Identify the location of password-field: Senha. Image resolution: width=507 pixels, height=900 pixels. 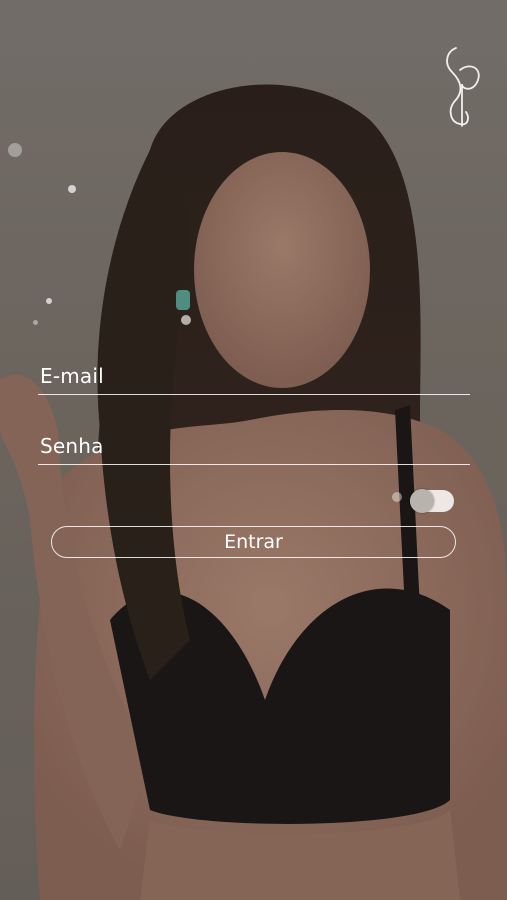
(254, 447).